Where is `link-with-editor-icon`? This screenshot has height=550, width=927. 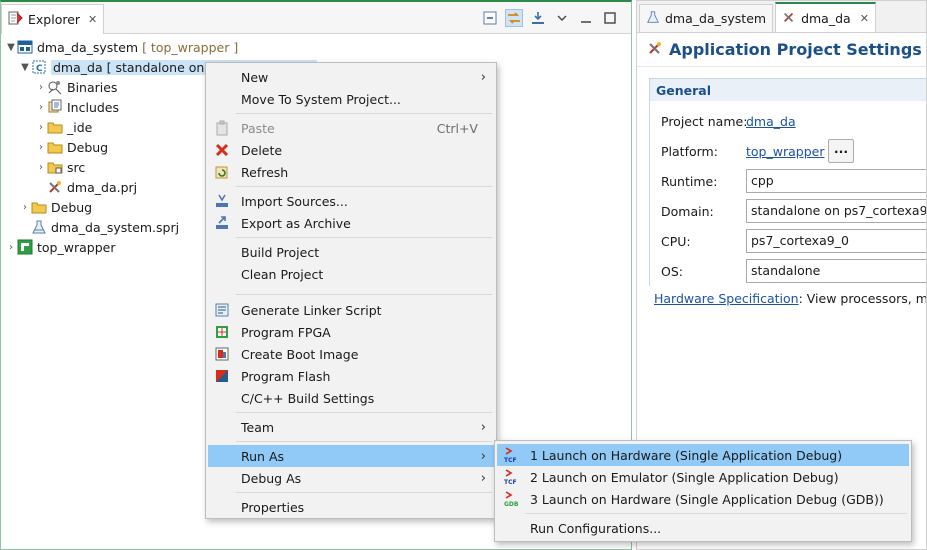 link-with-editor-icon is located at coordinates (514, 17).